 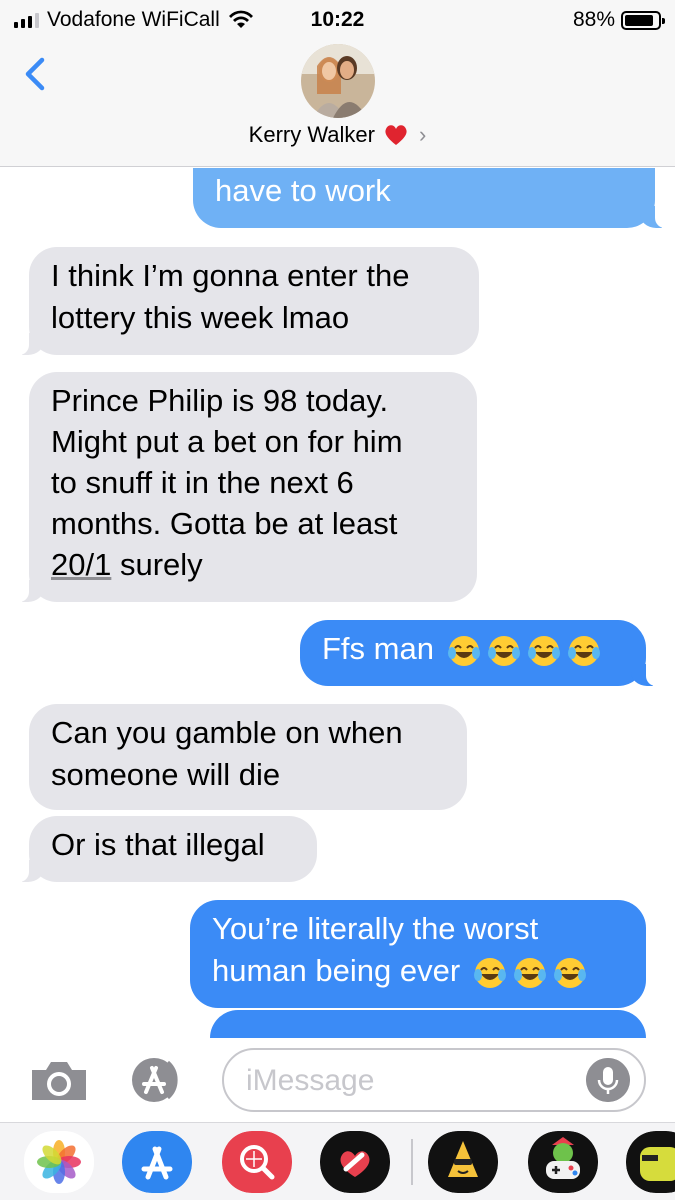 I want to click on message-text: surely, so click(x=157, y=564).